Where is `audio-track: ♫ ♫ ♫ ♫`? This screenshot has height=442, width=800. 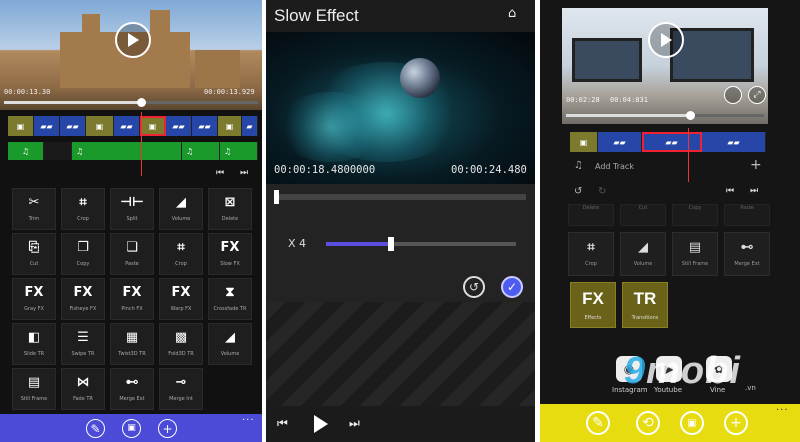
audio-track: ♫ ♫ ♫ ♫ is located at coordinates (133, 151).